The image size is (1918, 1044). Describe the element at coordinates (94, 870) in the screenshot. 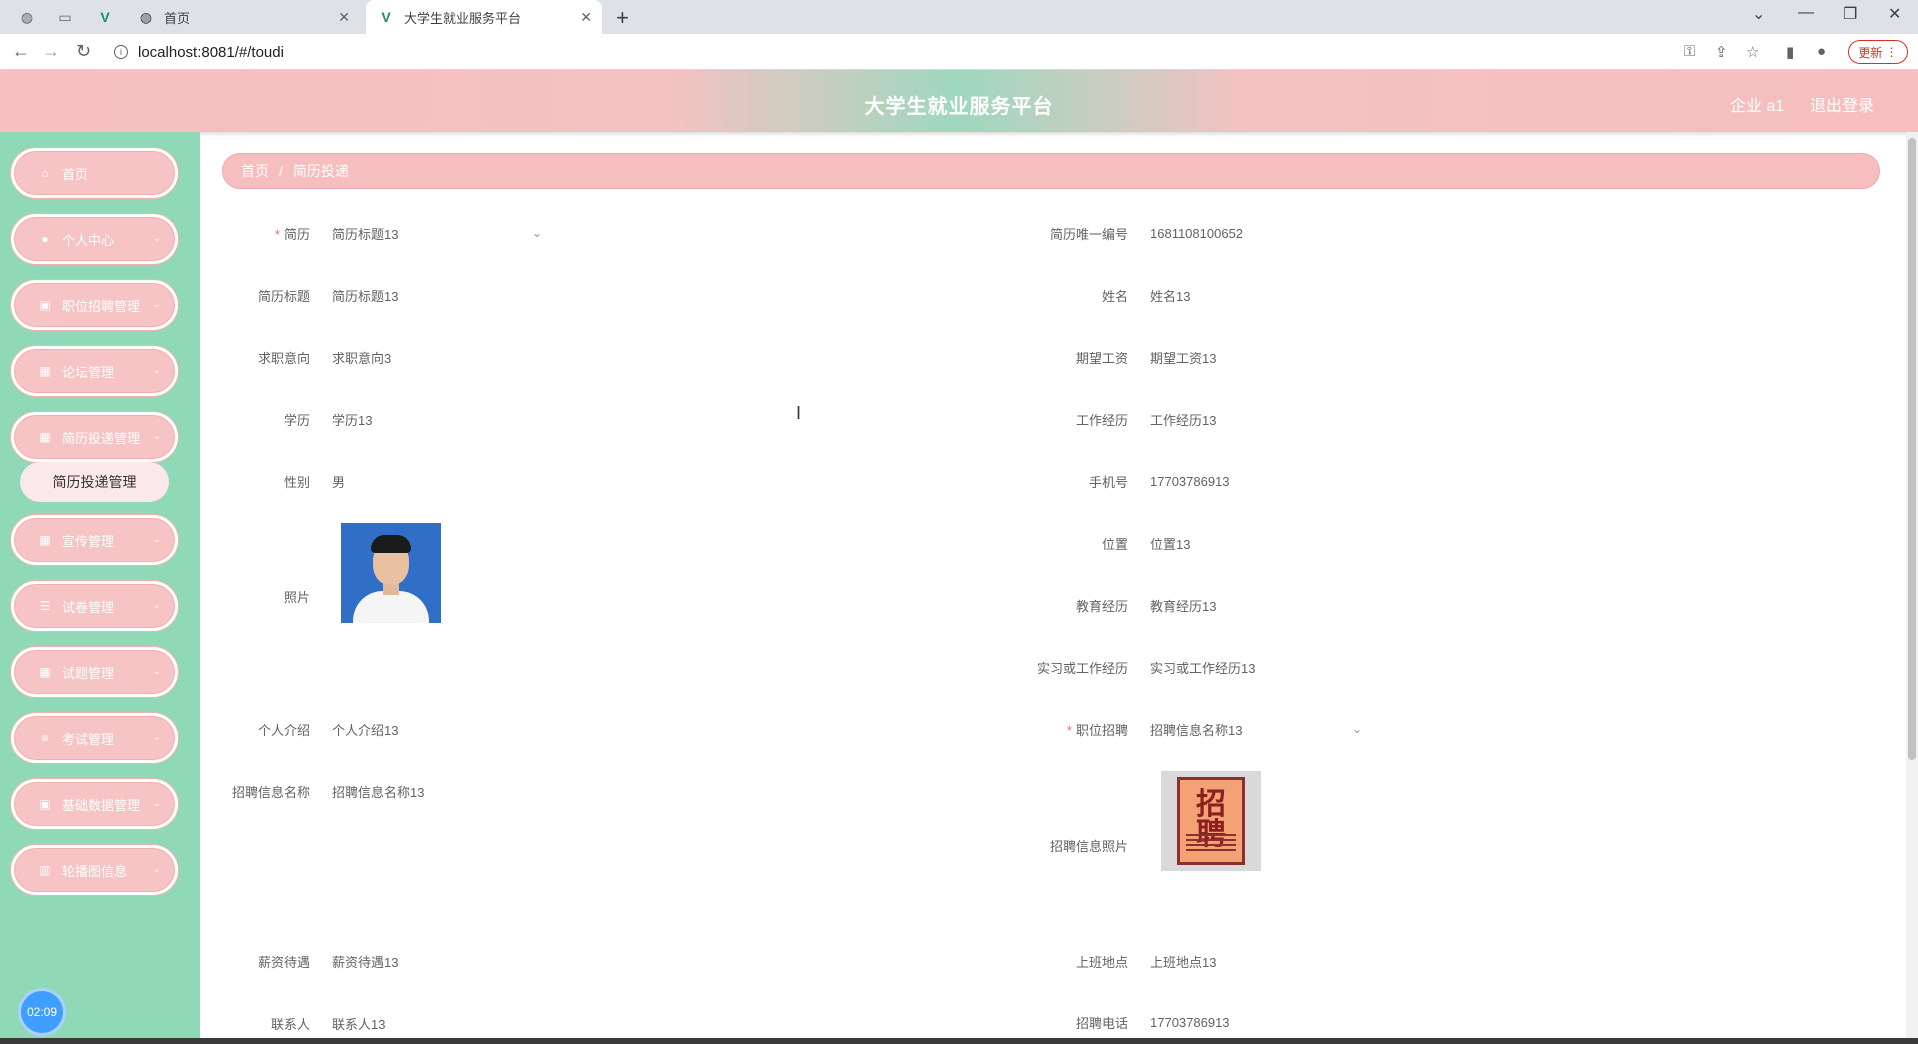

I see `sidebar-item-carousel: ▥ 轮播图信息 ⌄` at that location.